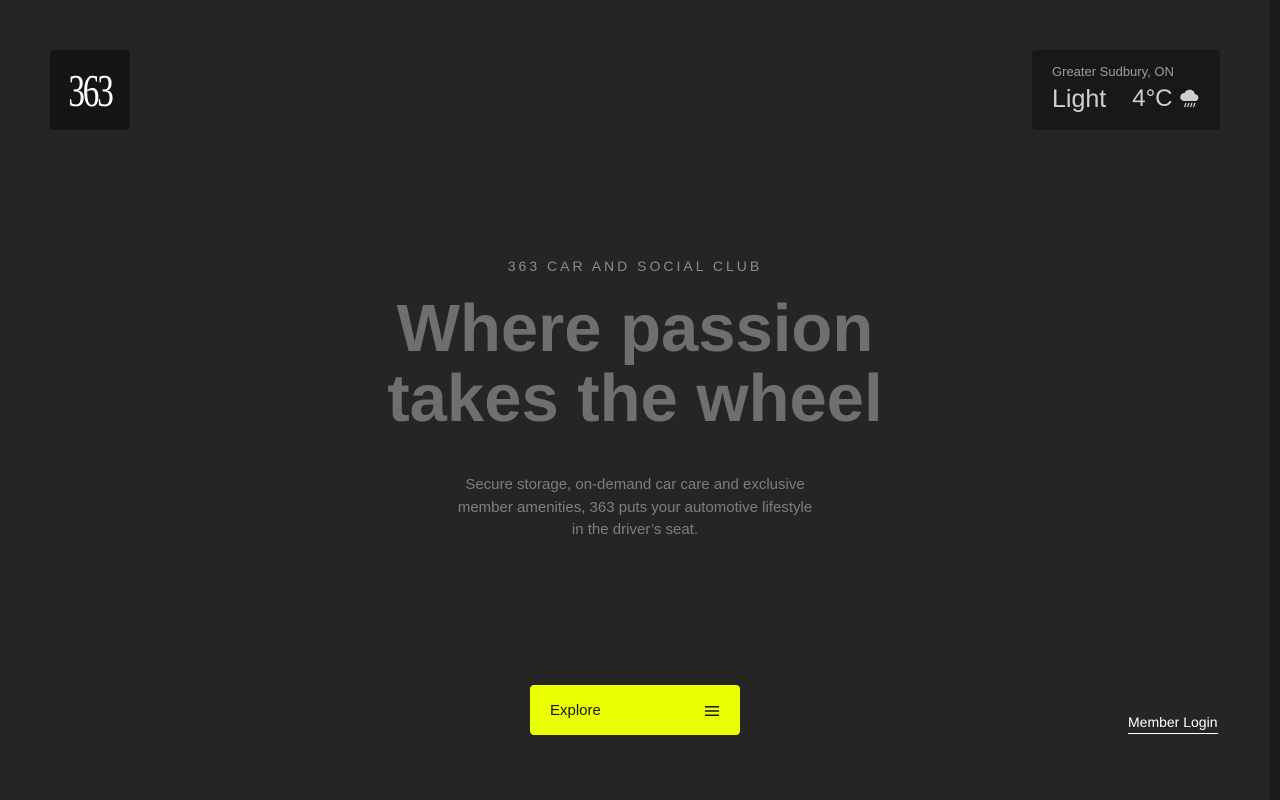 The width and height of the screenshot is (1280, 800). What do you see at coordinates (1126, 99) in the screenshot?
I see `weather-row: Light 4°C` at bounding box center [1126, 99].